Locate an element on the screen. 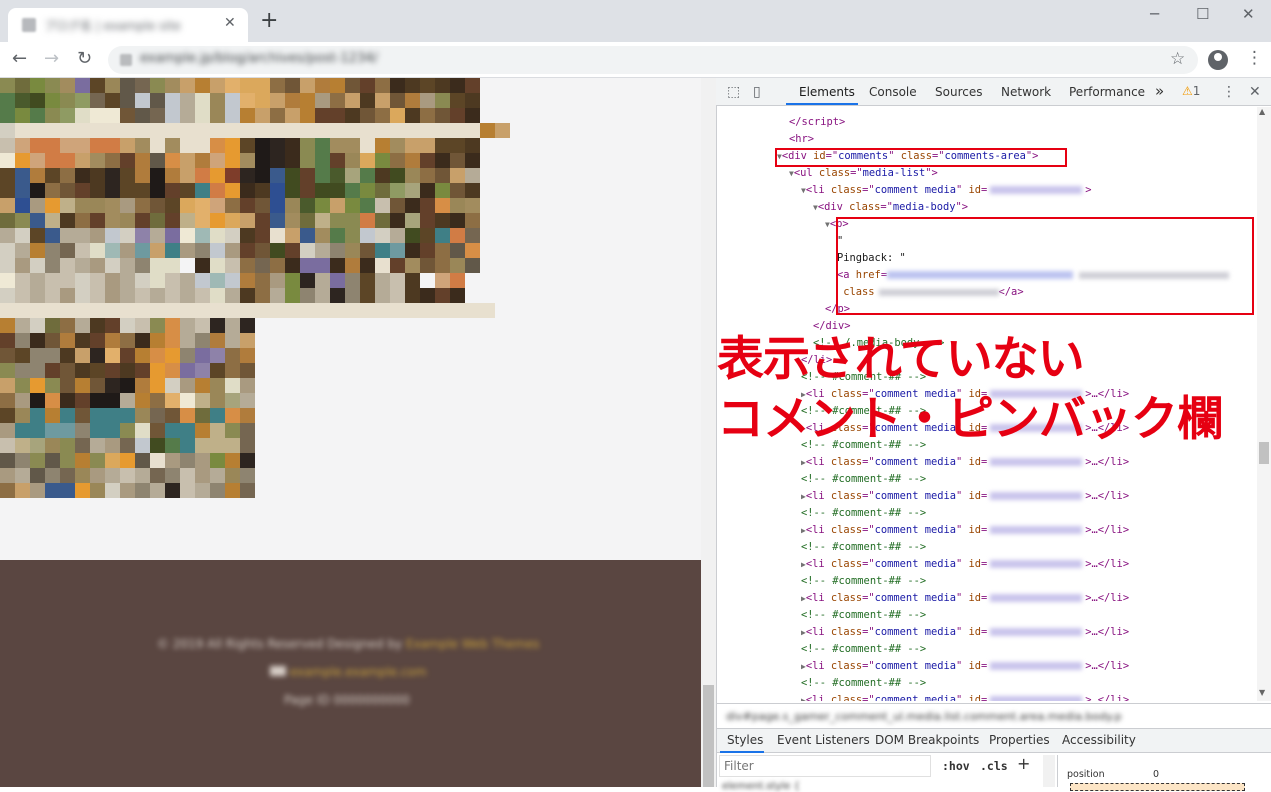 This screenshot has height=792, width=1271. devtools-menu-icon: ⋮ is located at coordinates (1229, 92).